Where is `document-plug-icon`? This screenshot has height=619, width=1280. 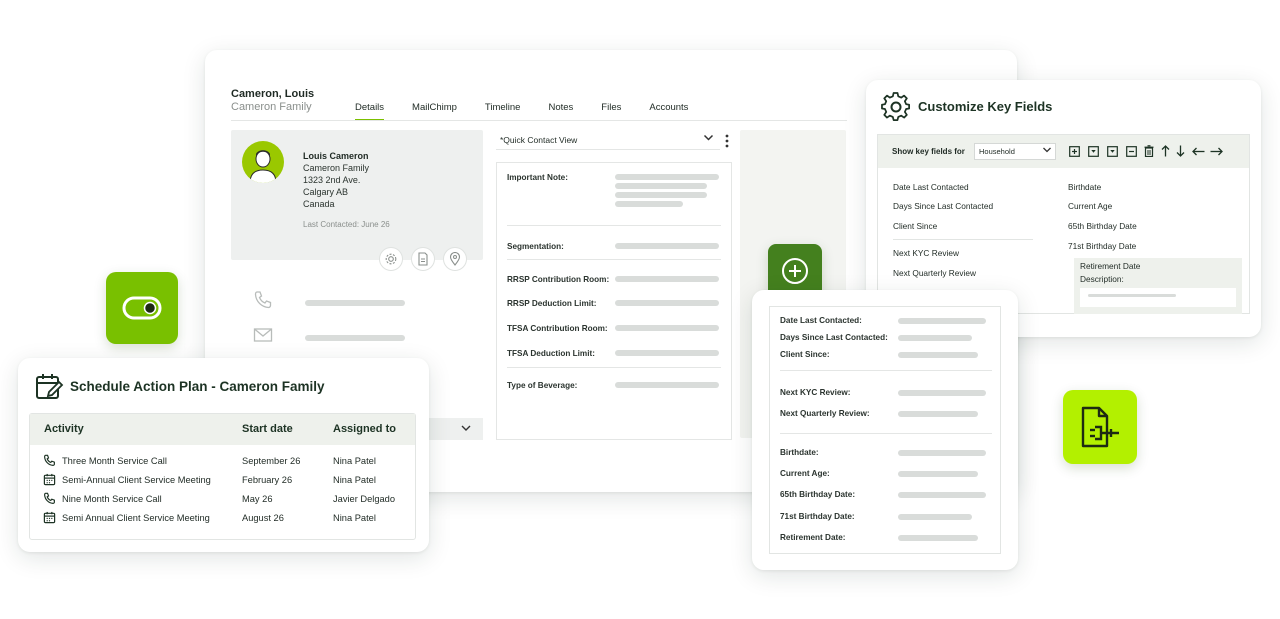
document-plug-icon is located at coordinates (1100, 427).